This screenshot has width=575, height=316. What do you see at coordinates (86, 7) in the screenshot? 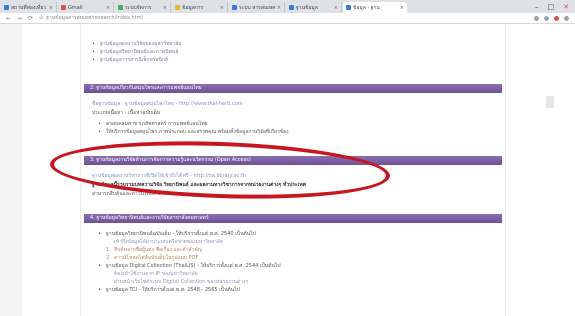
I see `browser-tab: Gmail ×` at bounding box center [86, 7].